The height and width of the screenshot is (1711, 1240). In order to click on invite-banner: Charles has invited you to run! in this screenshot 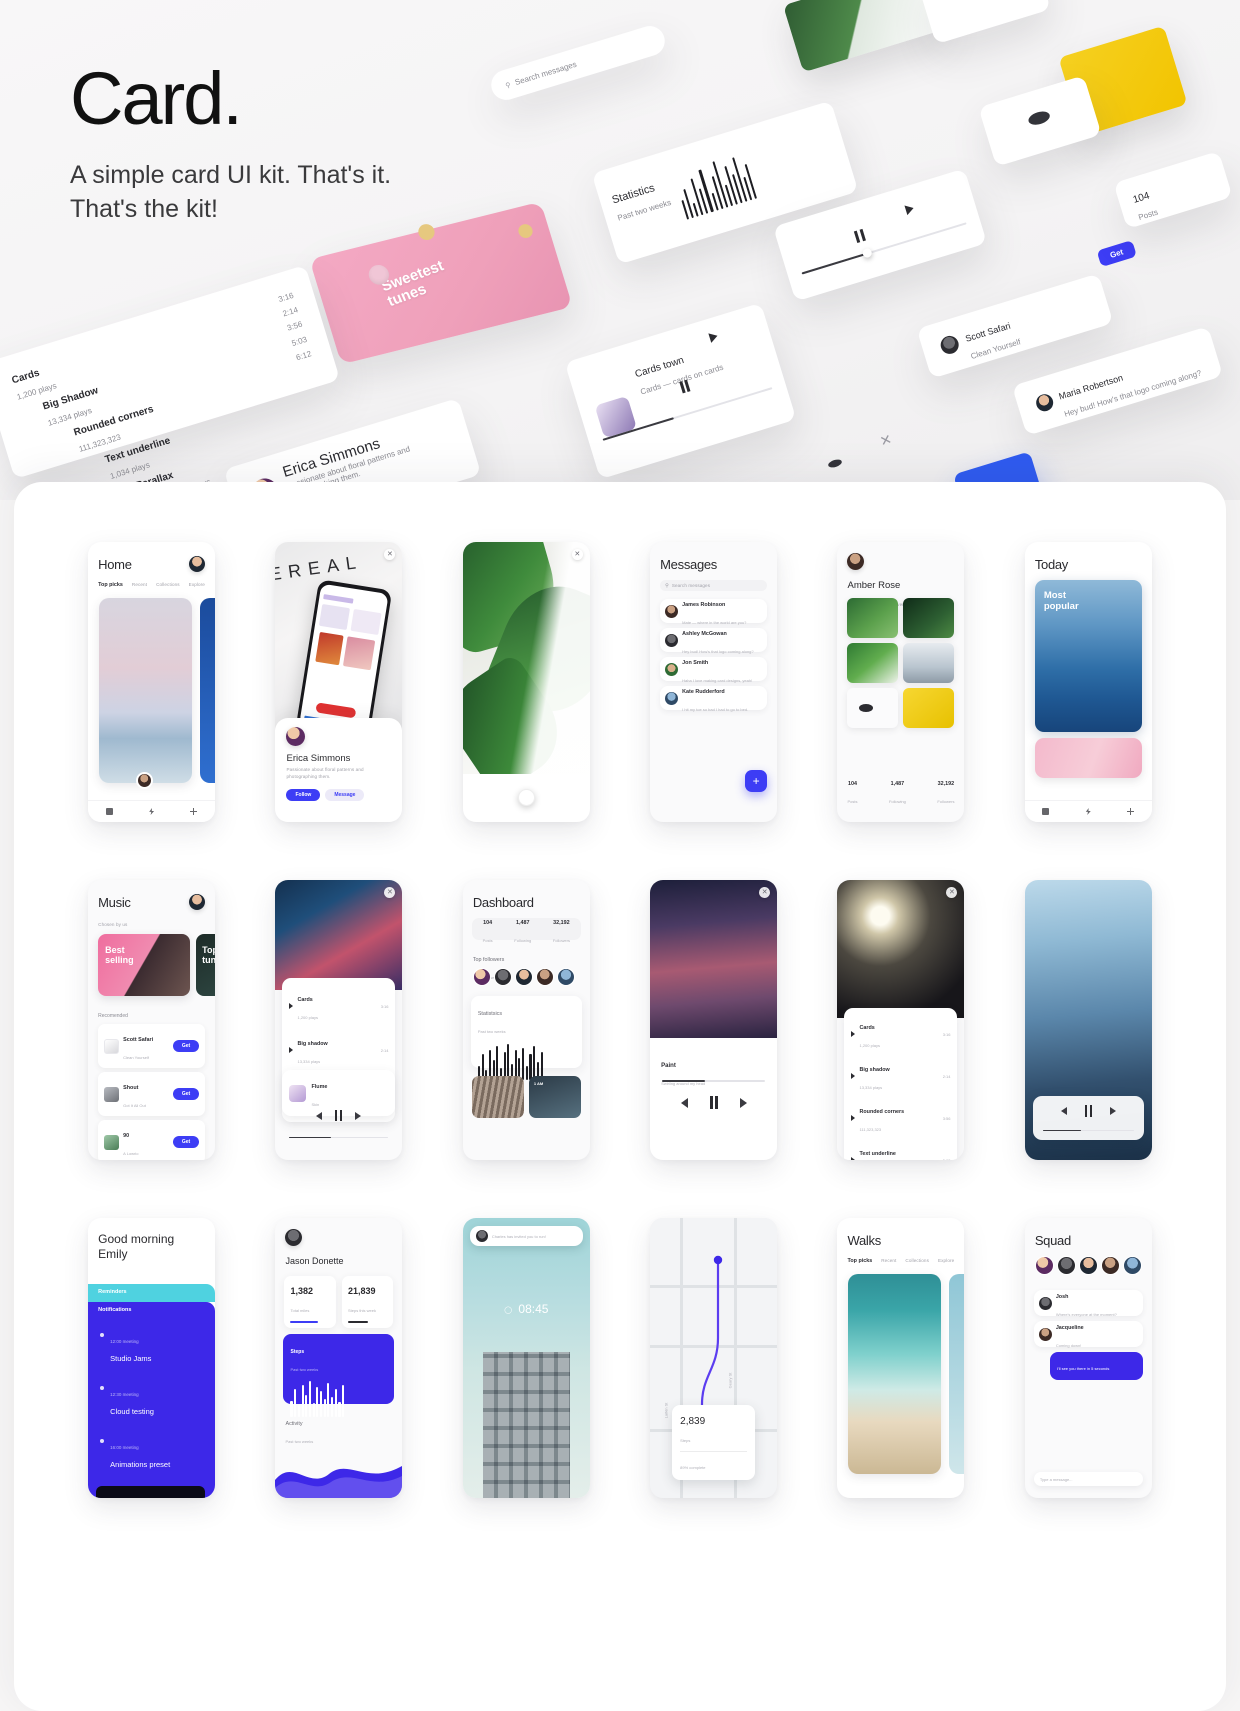, I will do `click(526, 1236)`.